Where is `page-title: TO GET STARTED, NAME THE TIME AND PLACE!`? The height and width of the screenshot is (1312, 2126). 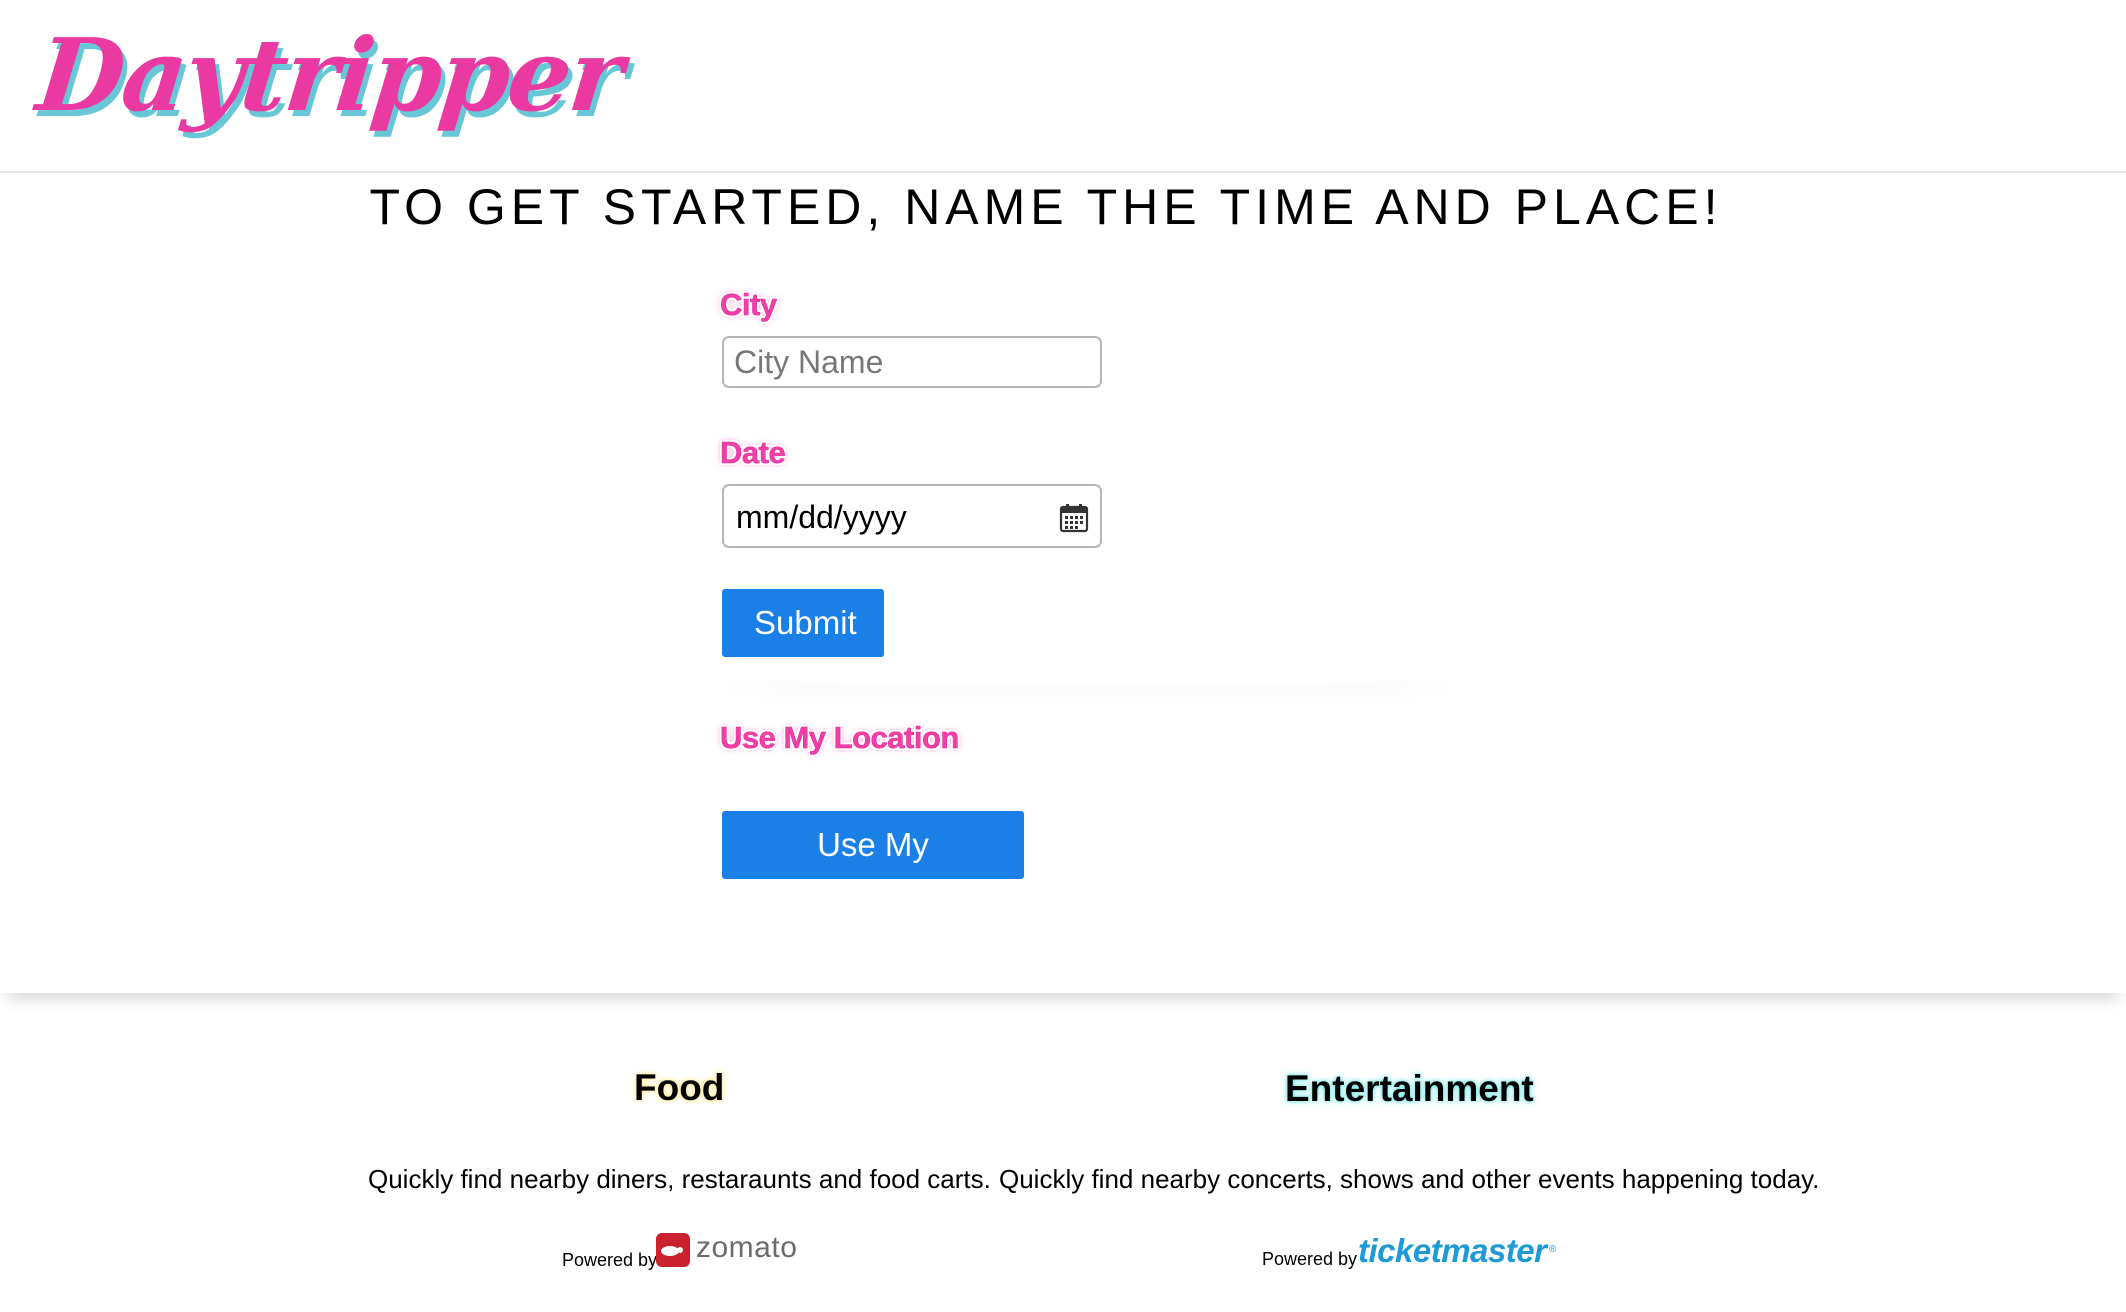
page-title: TO GET STARTED, NAME THE TIME AND PLACE! is located at coordinates (1046, 207).